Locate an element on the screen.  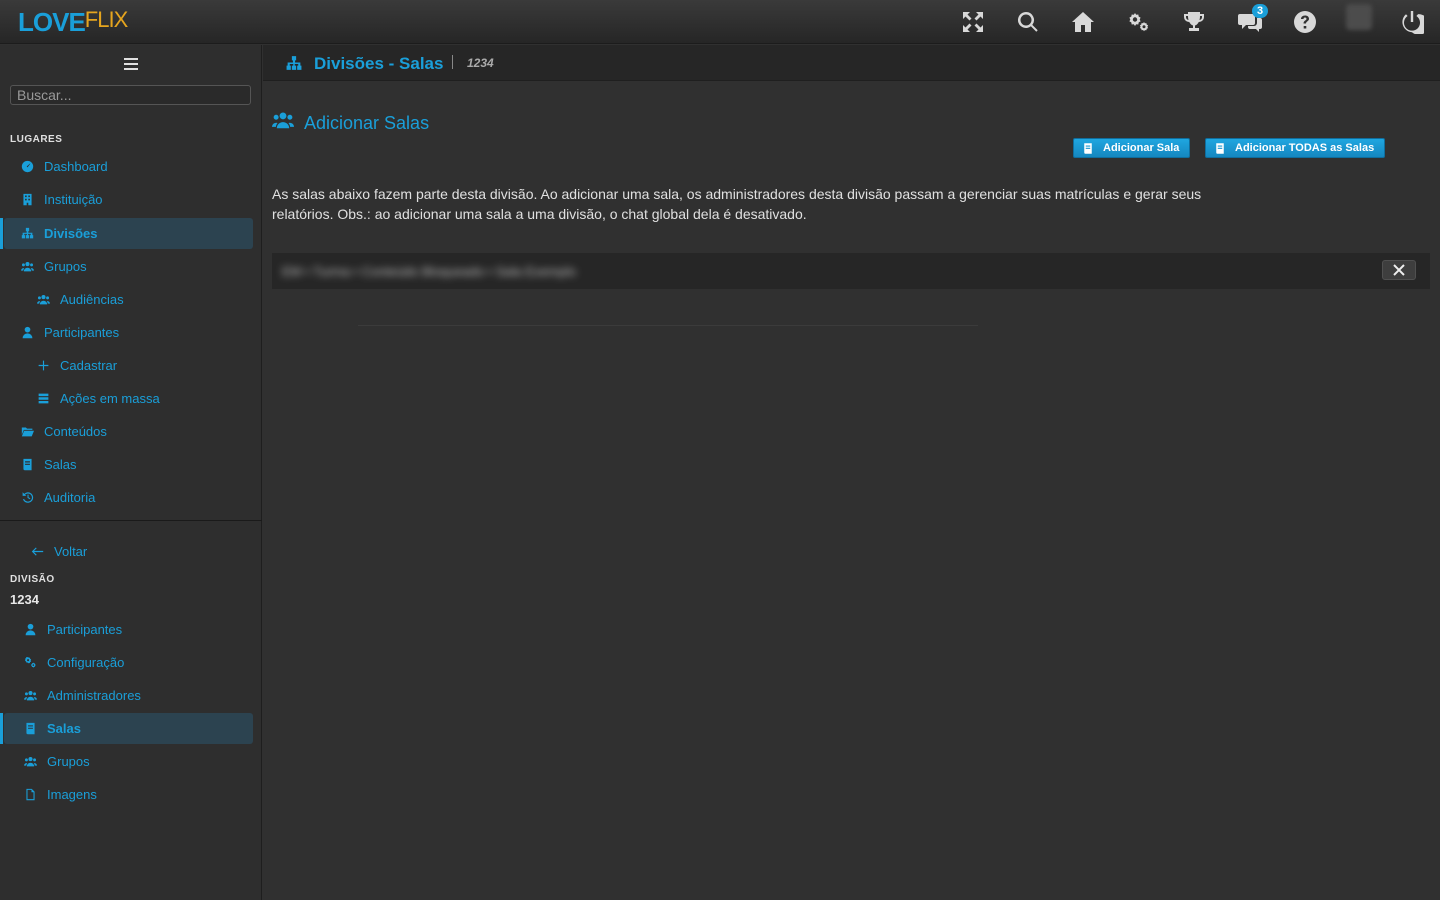
division-name: 1234 is located at coordinates (24, 599).